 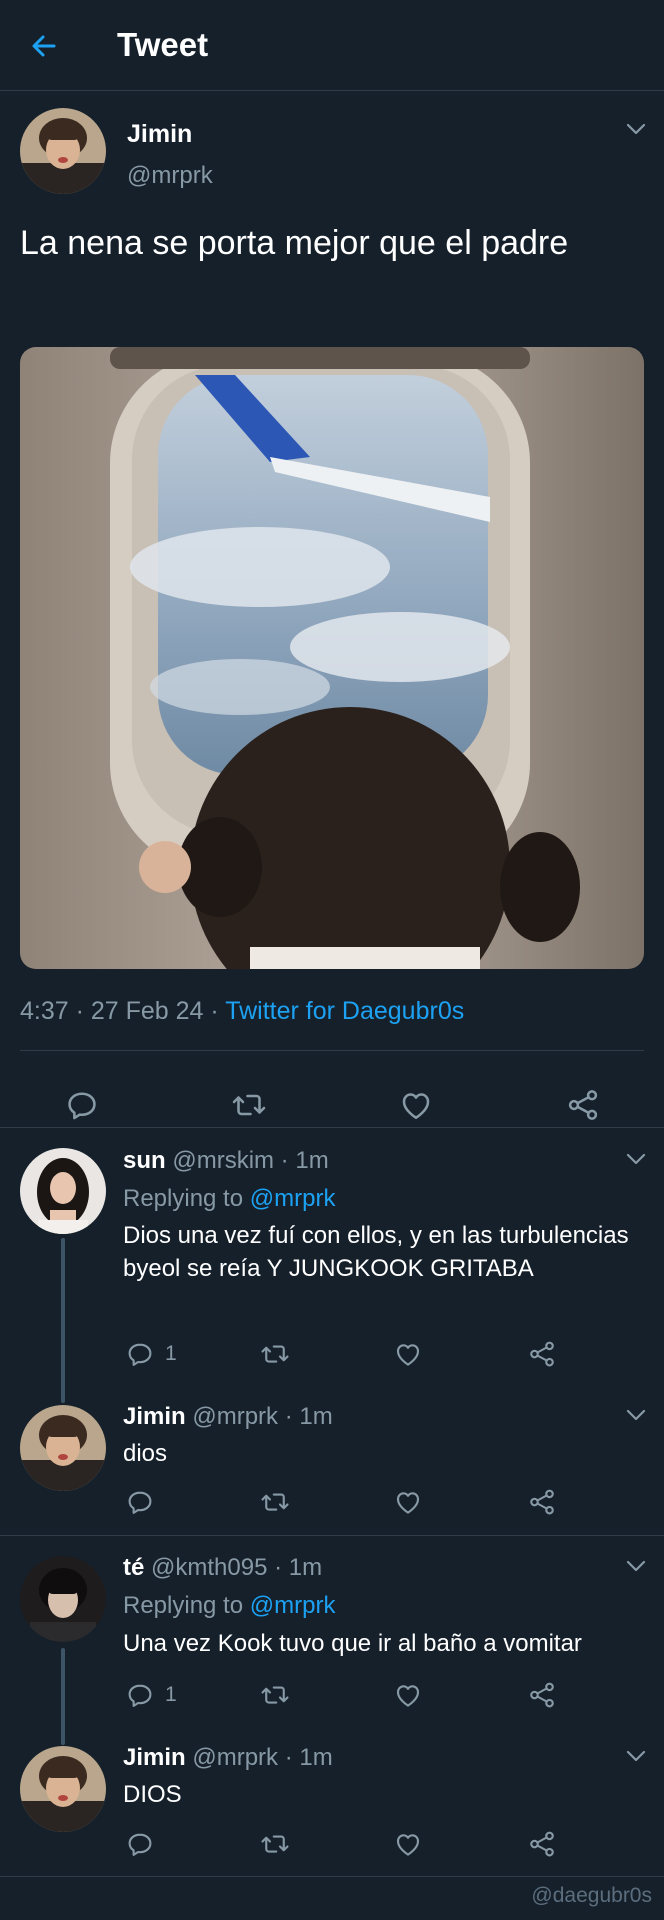 What do you see at coordinates (144, 1160) in the screenshot?
I see `author-name: sun` at bounding box center [144, 1160].